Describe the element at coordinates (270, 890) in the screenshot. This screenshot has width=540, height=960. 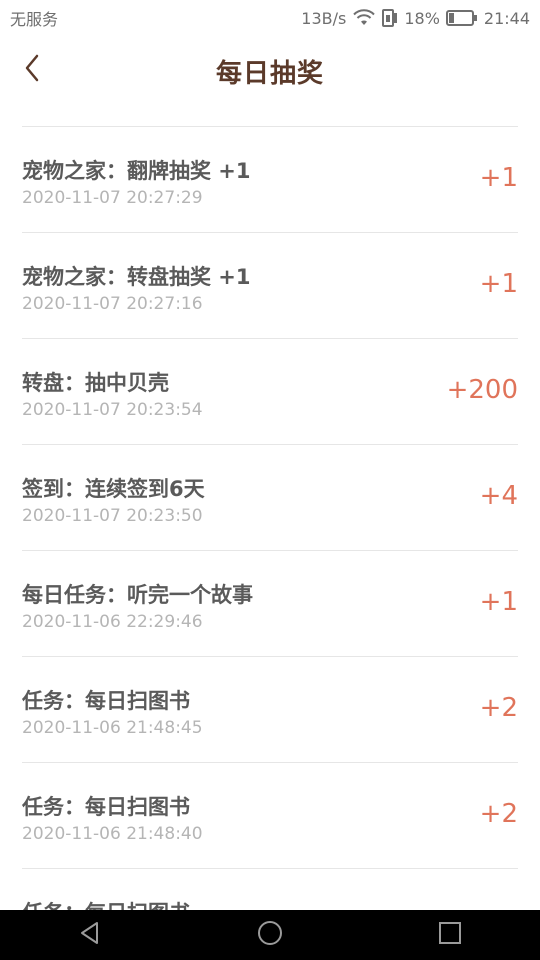
I see `list-item: 任务：每日扫图书` at that location.